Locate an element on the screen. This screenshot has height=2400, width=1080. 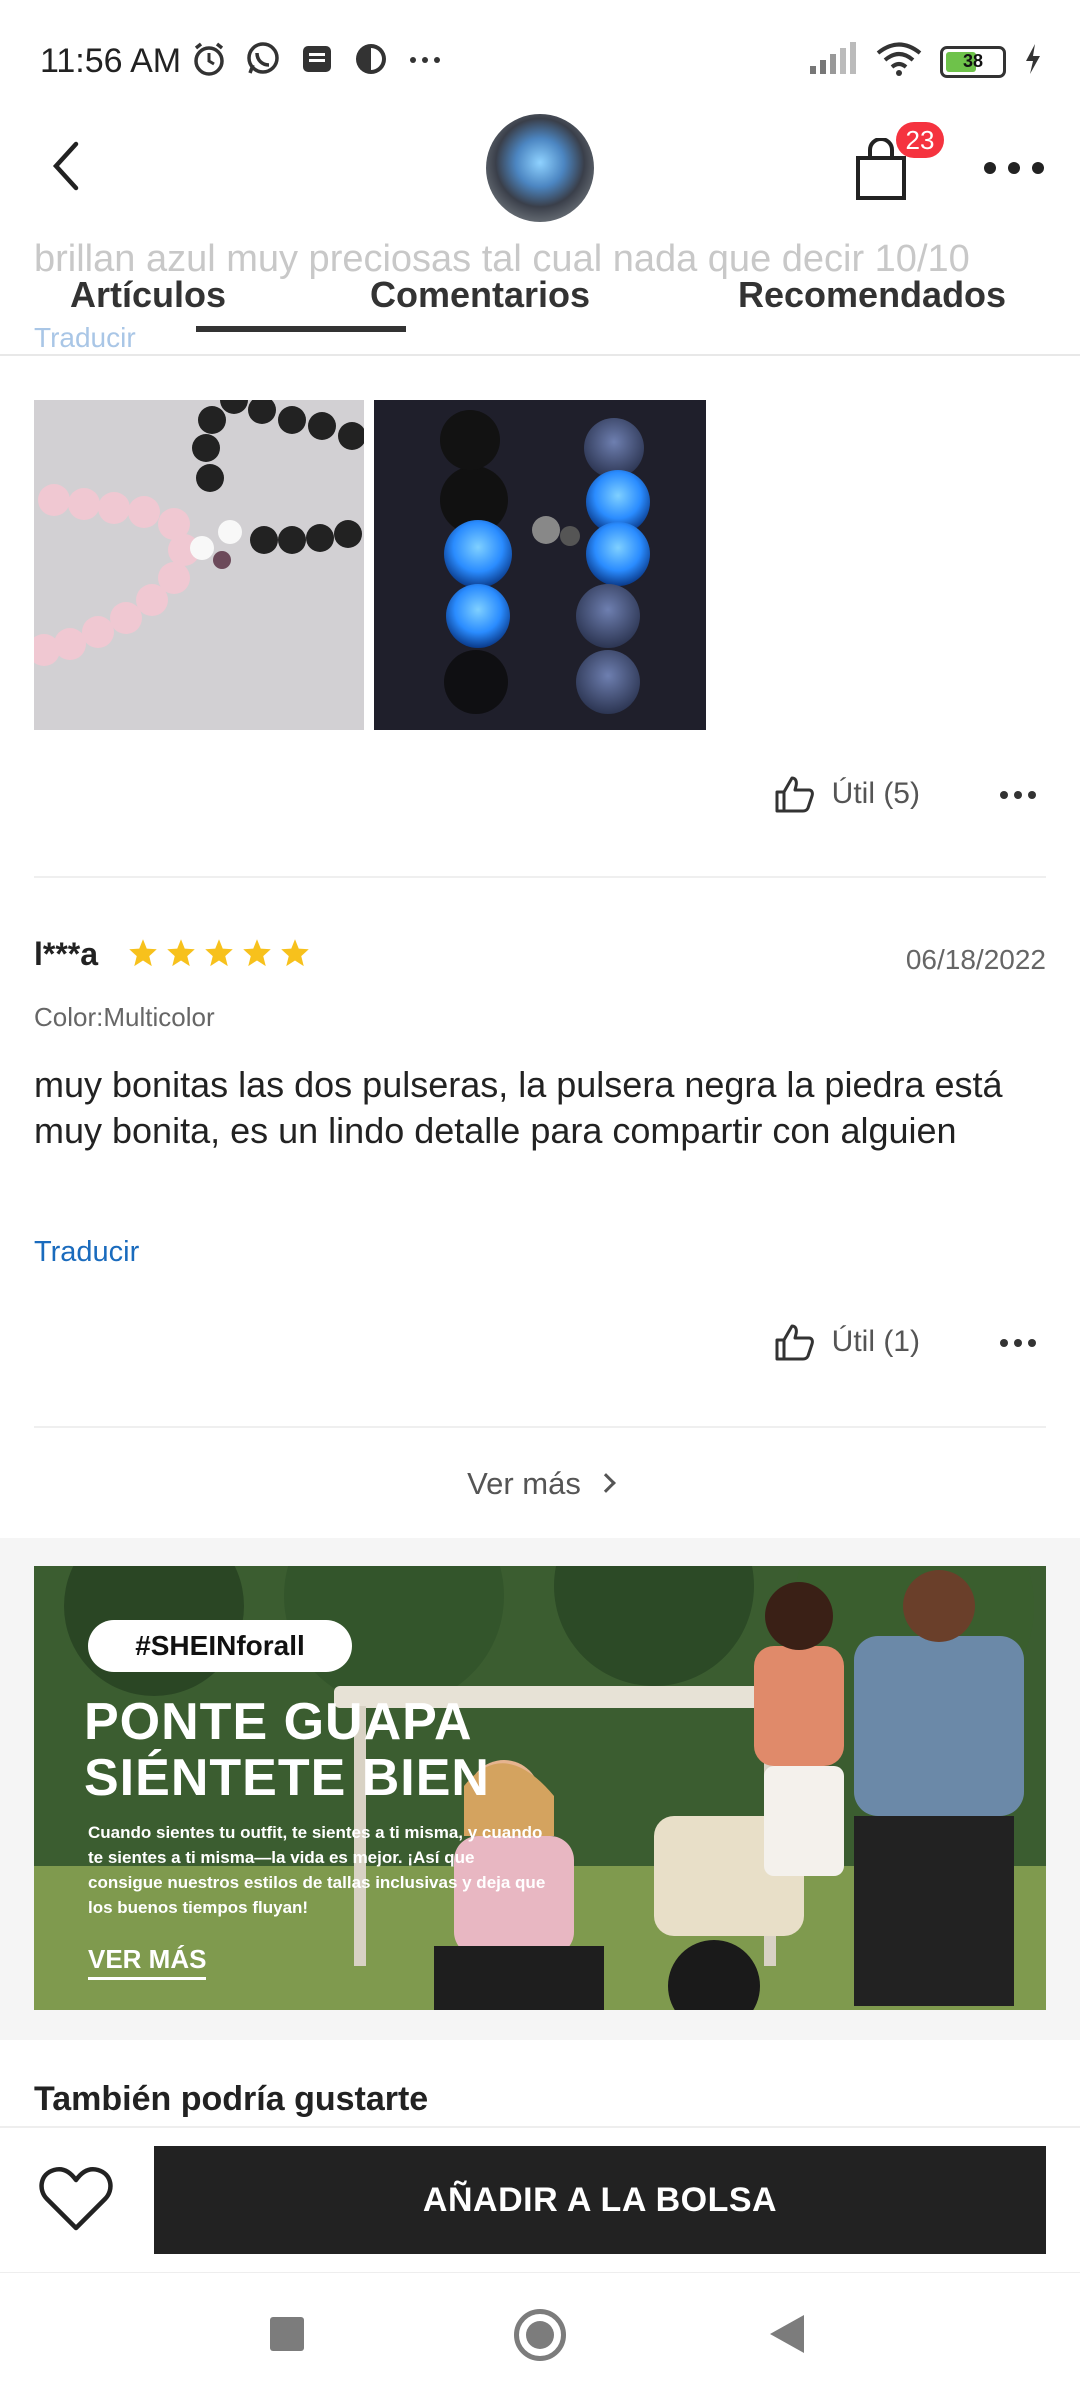
helpful-button-1: Útil (5) is located at coordinates (847, 794).